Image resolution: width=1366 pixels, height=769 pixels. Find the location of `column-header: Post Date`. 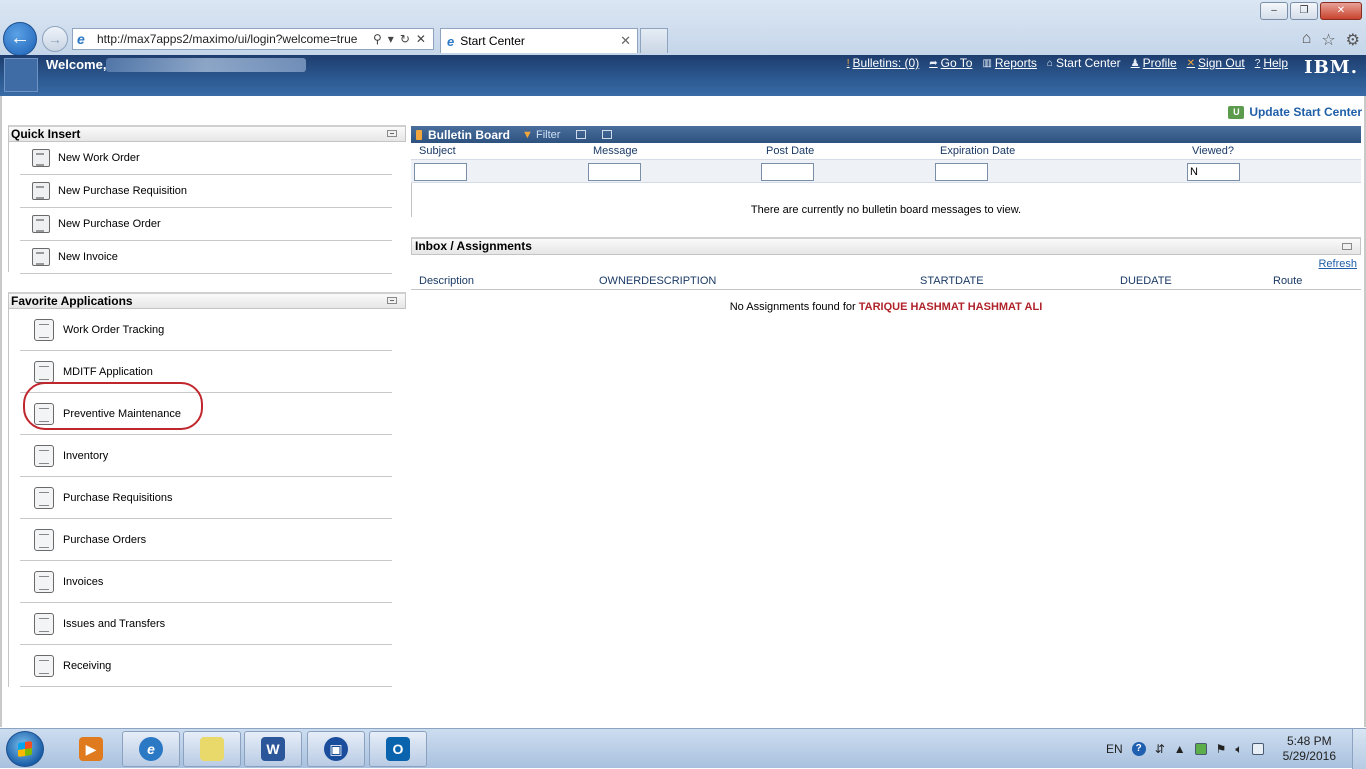

column-header: Post Date is located at coordinates (790, 151).